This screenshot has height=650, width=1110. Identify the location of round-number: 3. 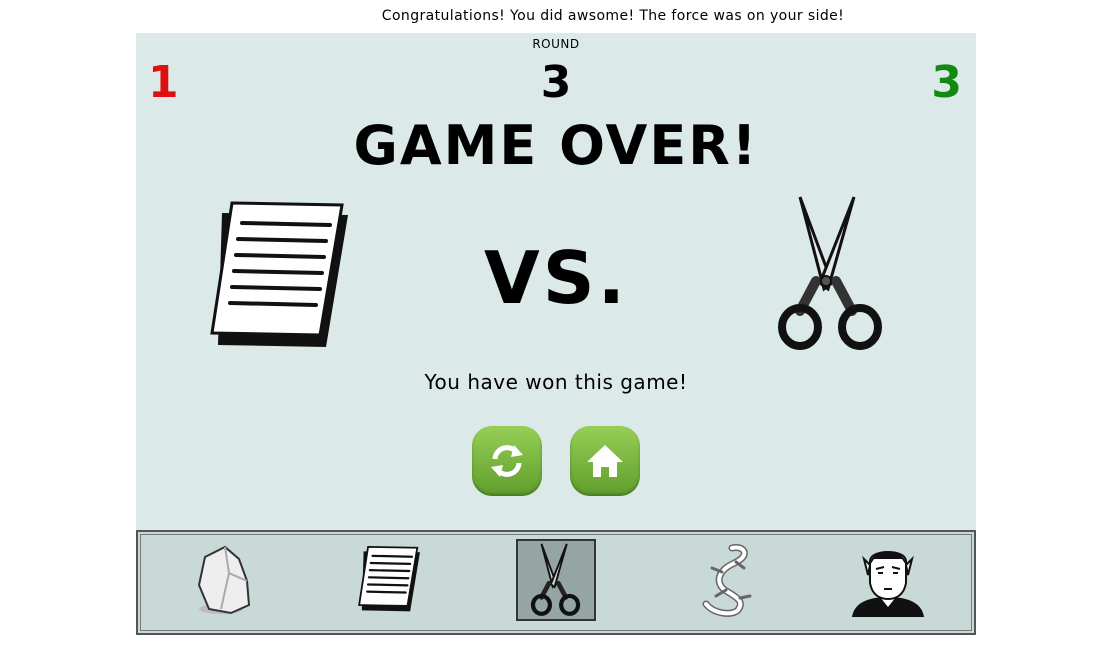
(556, 82).